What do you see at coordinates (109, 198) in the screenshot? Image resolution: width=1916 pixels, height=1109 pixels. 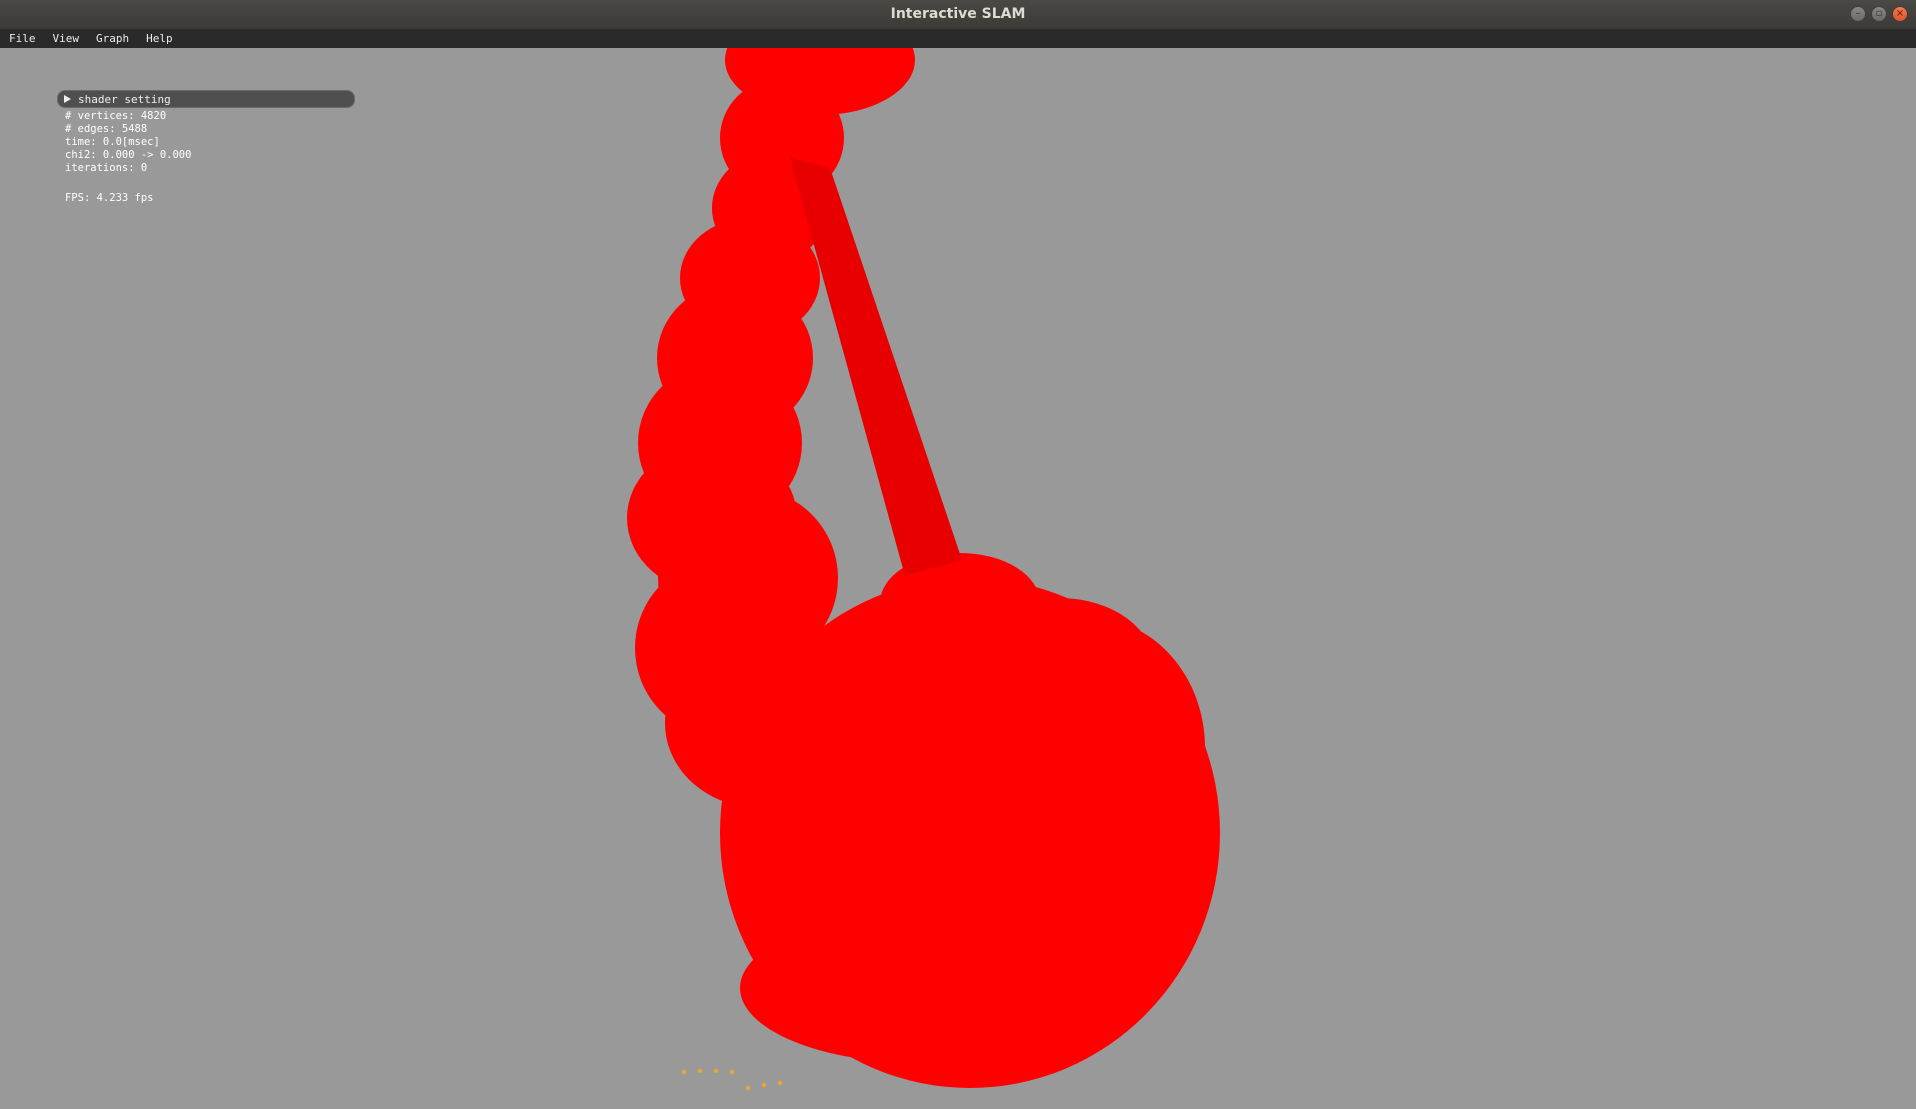 I see `fps-readout: FPS: 4.233 fps` at bounding box center [109, 198].